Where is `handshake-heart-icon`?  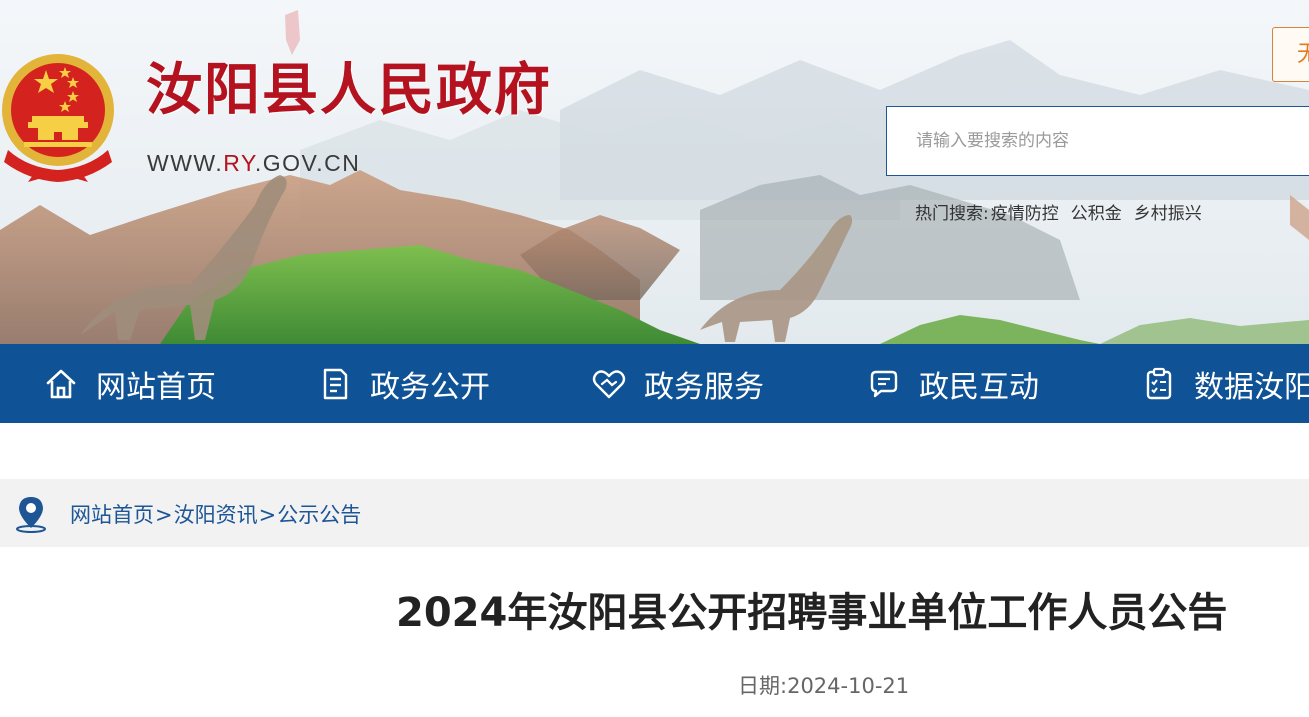 handshake-heart-icon is located at coordinates (609, 384).